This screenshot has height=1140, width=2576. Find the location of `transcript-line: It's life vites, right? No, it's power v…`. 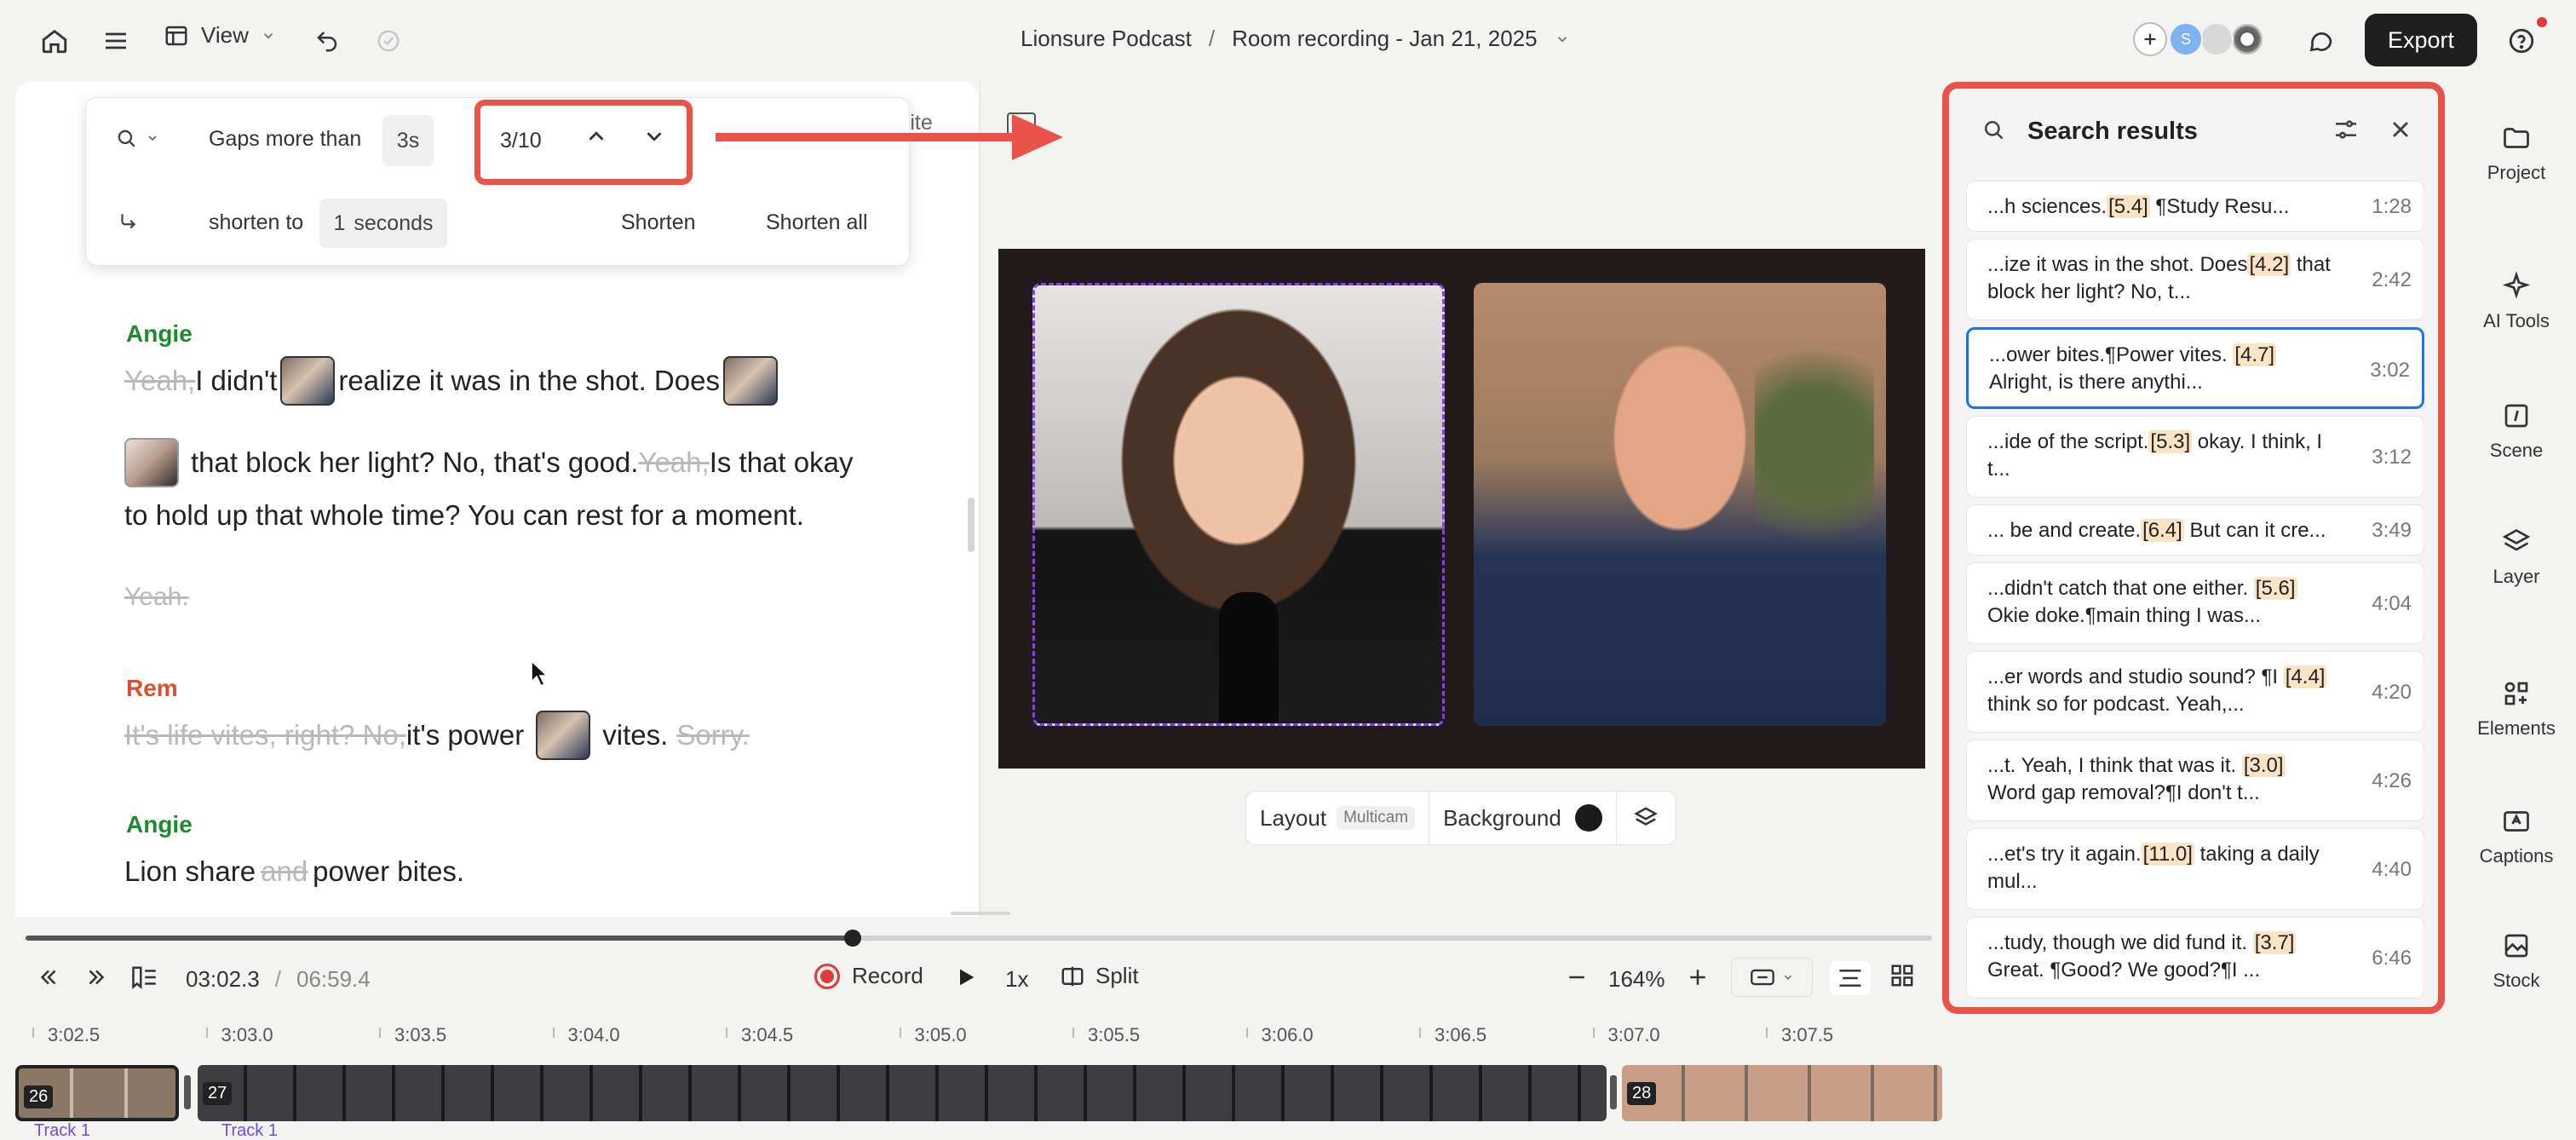

transcript-line: It's life vites, right? No, it's power v… is located at coordinates (437, 736).